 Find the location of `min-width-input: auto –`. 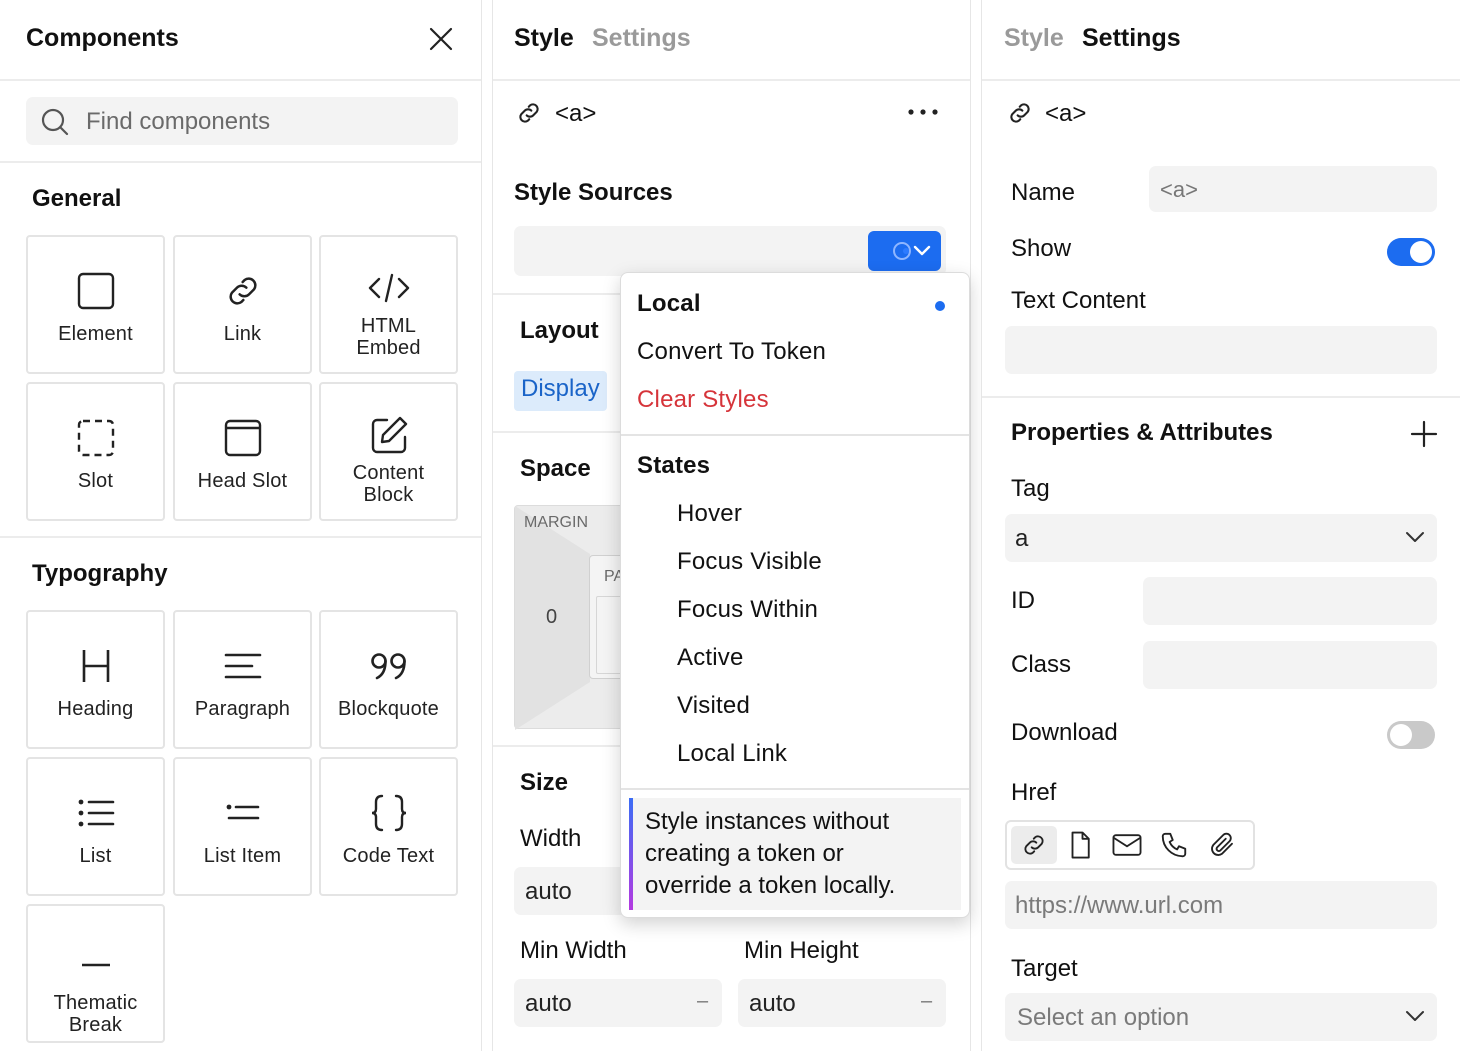

min-width-input: auto – is located at coordinates (618, 1003).